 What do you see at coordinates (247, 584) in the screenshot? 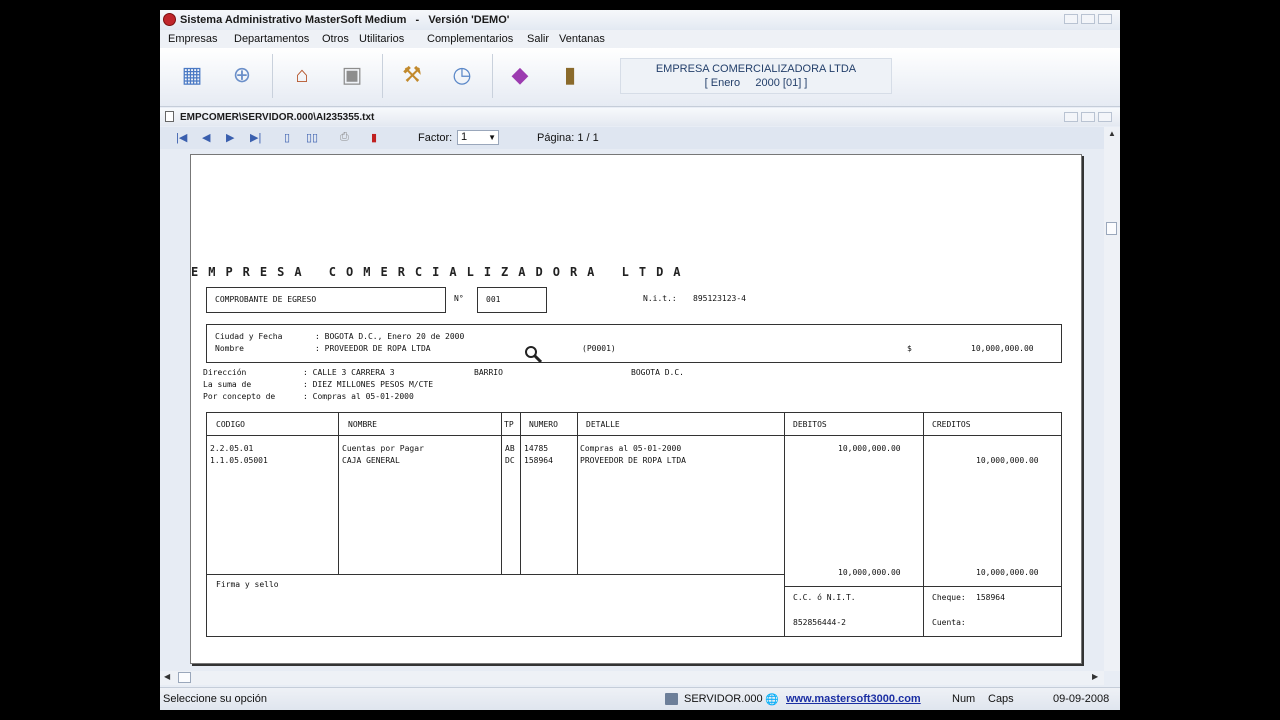
I see `signature-label: Firma y sello` at bounding box center [247, 584].